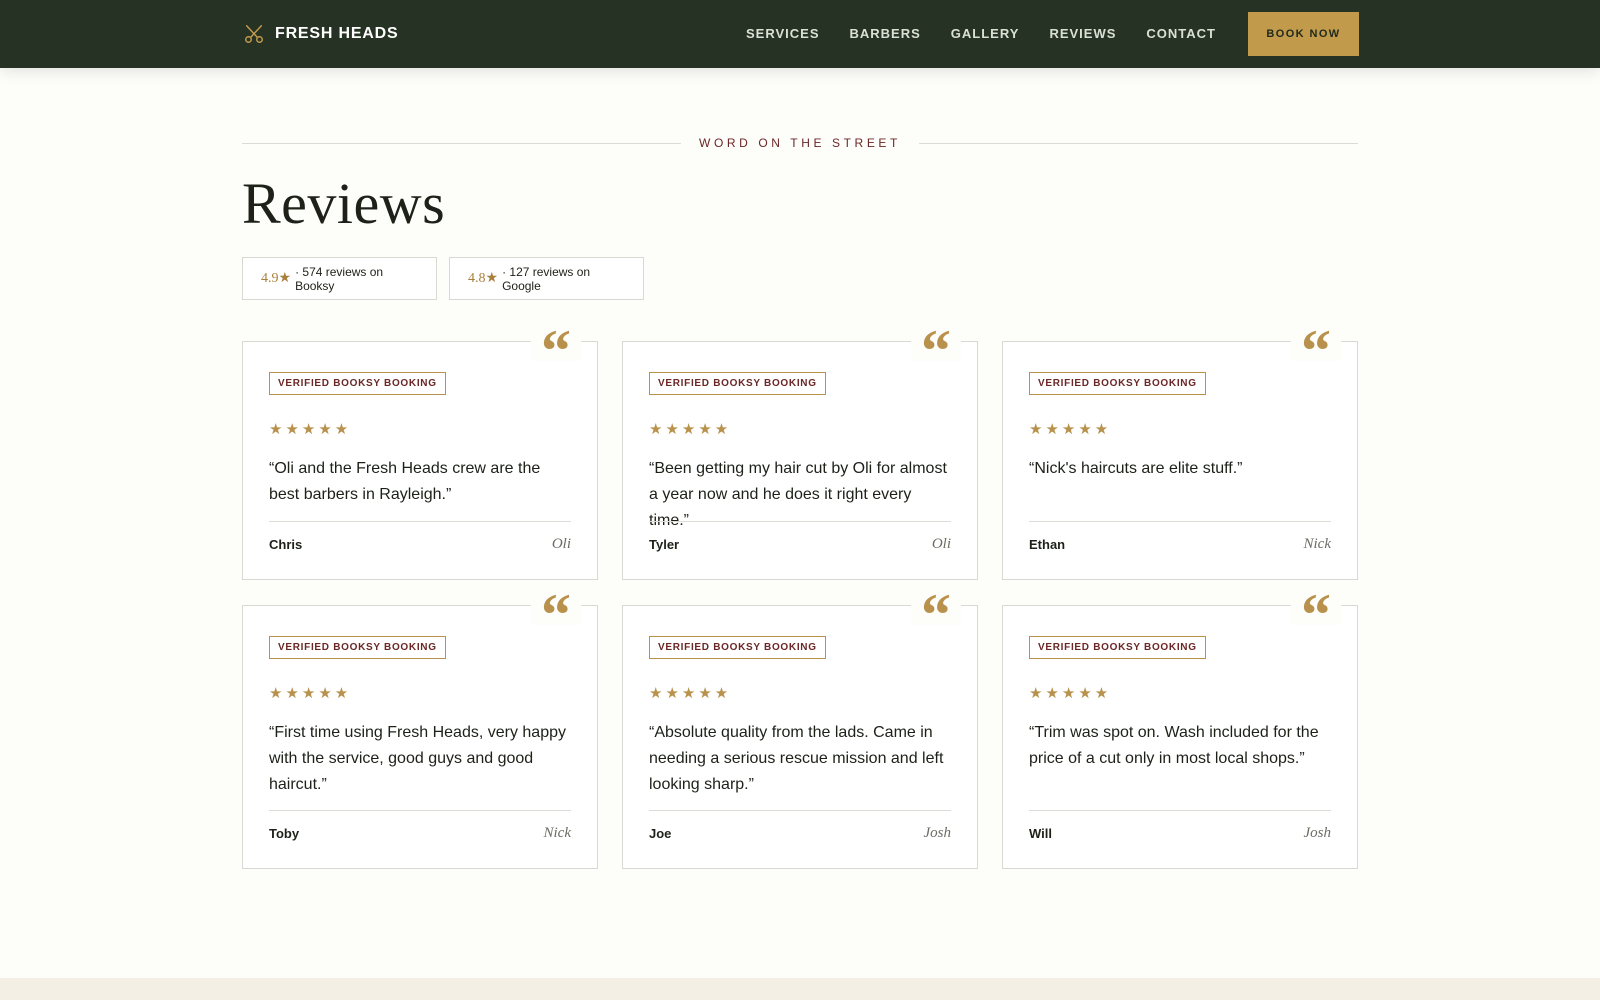  Describe the element at coordinates (276, 278) in the screenshot. I see `rating-score: 4.9★` at that location.